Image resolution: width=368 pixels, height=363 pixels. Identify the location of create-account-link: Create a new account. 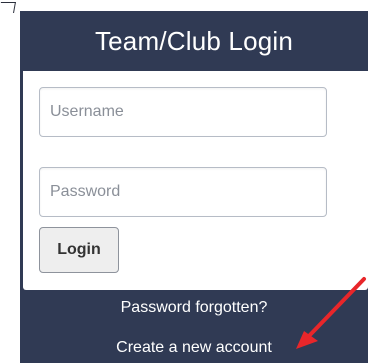
(194, 348).